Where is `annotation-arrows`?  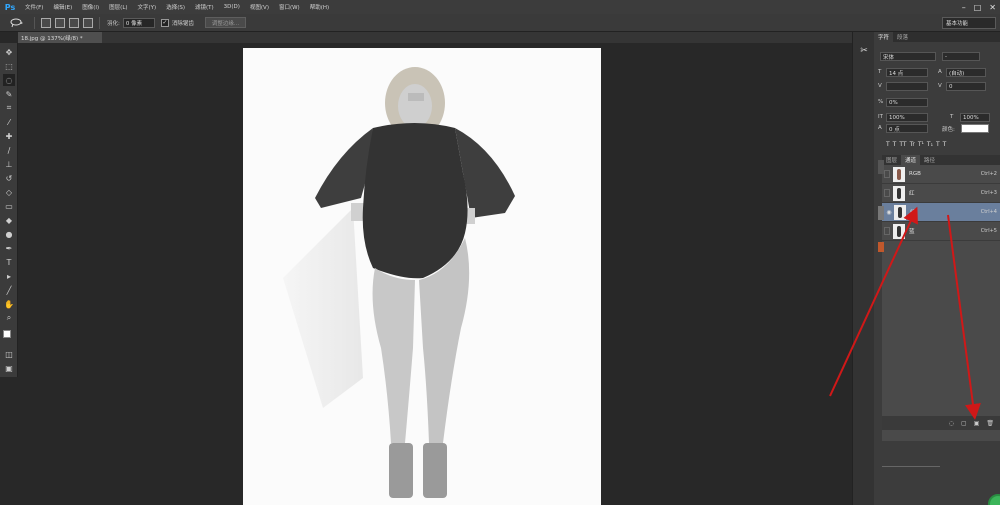 annotation-arrows is located at coordinates (905, 313).